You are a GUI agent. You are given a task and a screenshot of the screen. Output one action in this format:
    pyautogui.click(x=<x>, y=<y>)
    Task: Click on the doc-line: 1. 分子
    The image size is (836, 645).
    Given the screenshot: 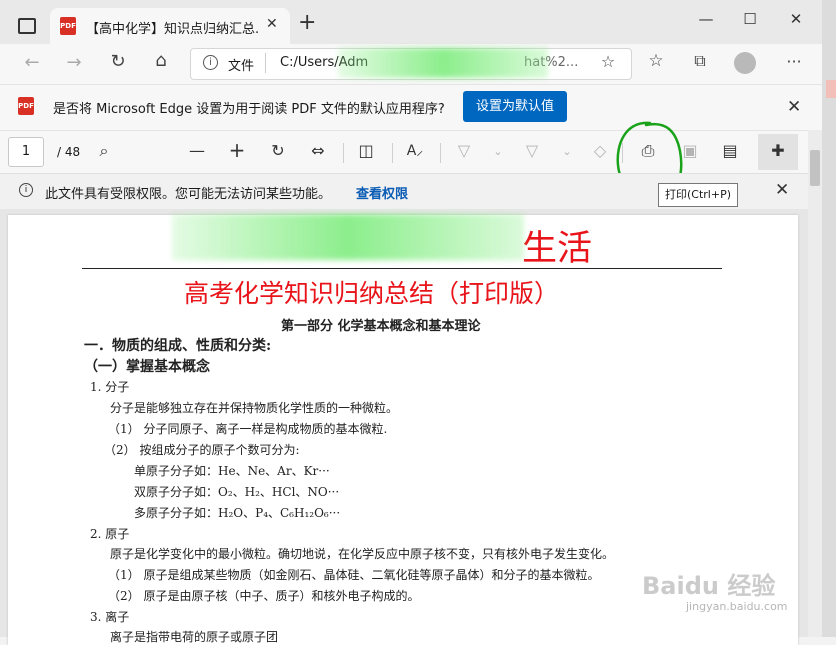 What is the action you would take?
    pyautogui.click(x=110, y=387)
    